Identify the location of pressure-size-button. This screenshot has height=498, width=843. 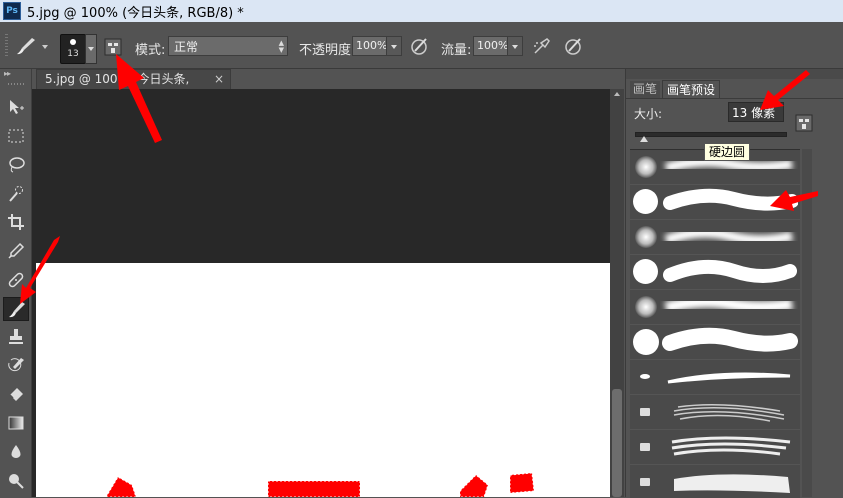
(574, 46).